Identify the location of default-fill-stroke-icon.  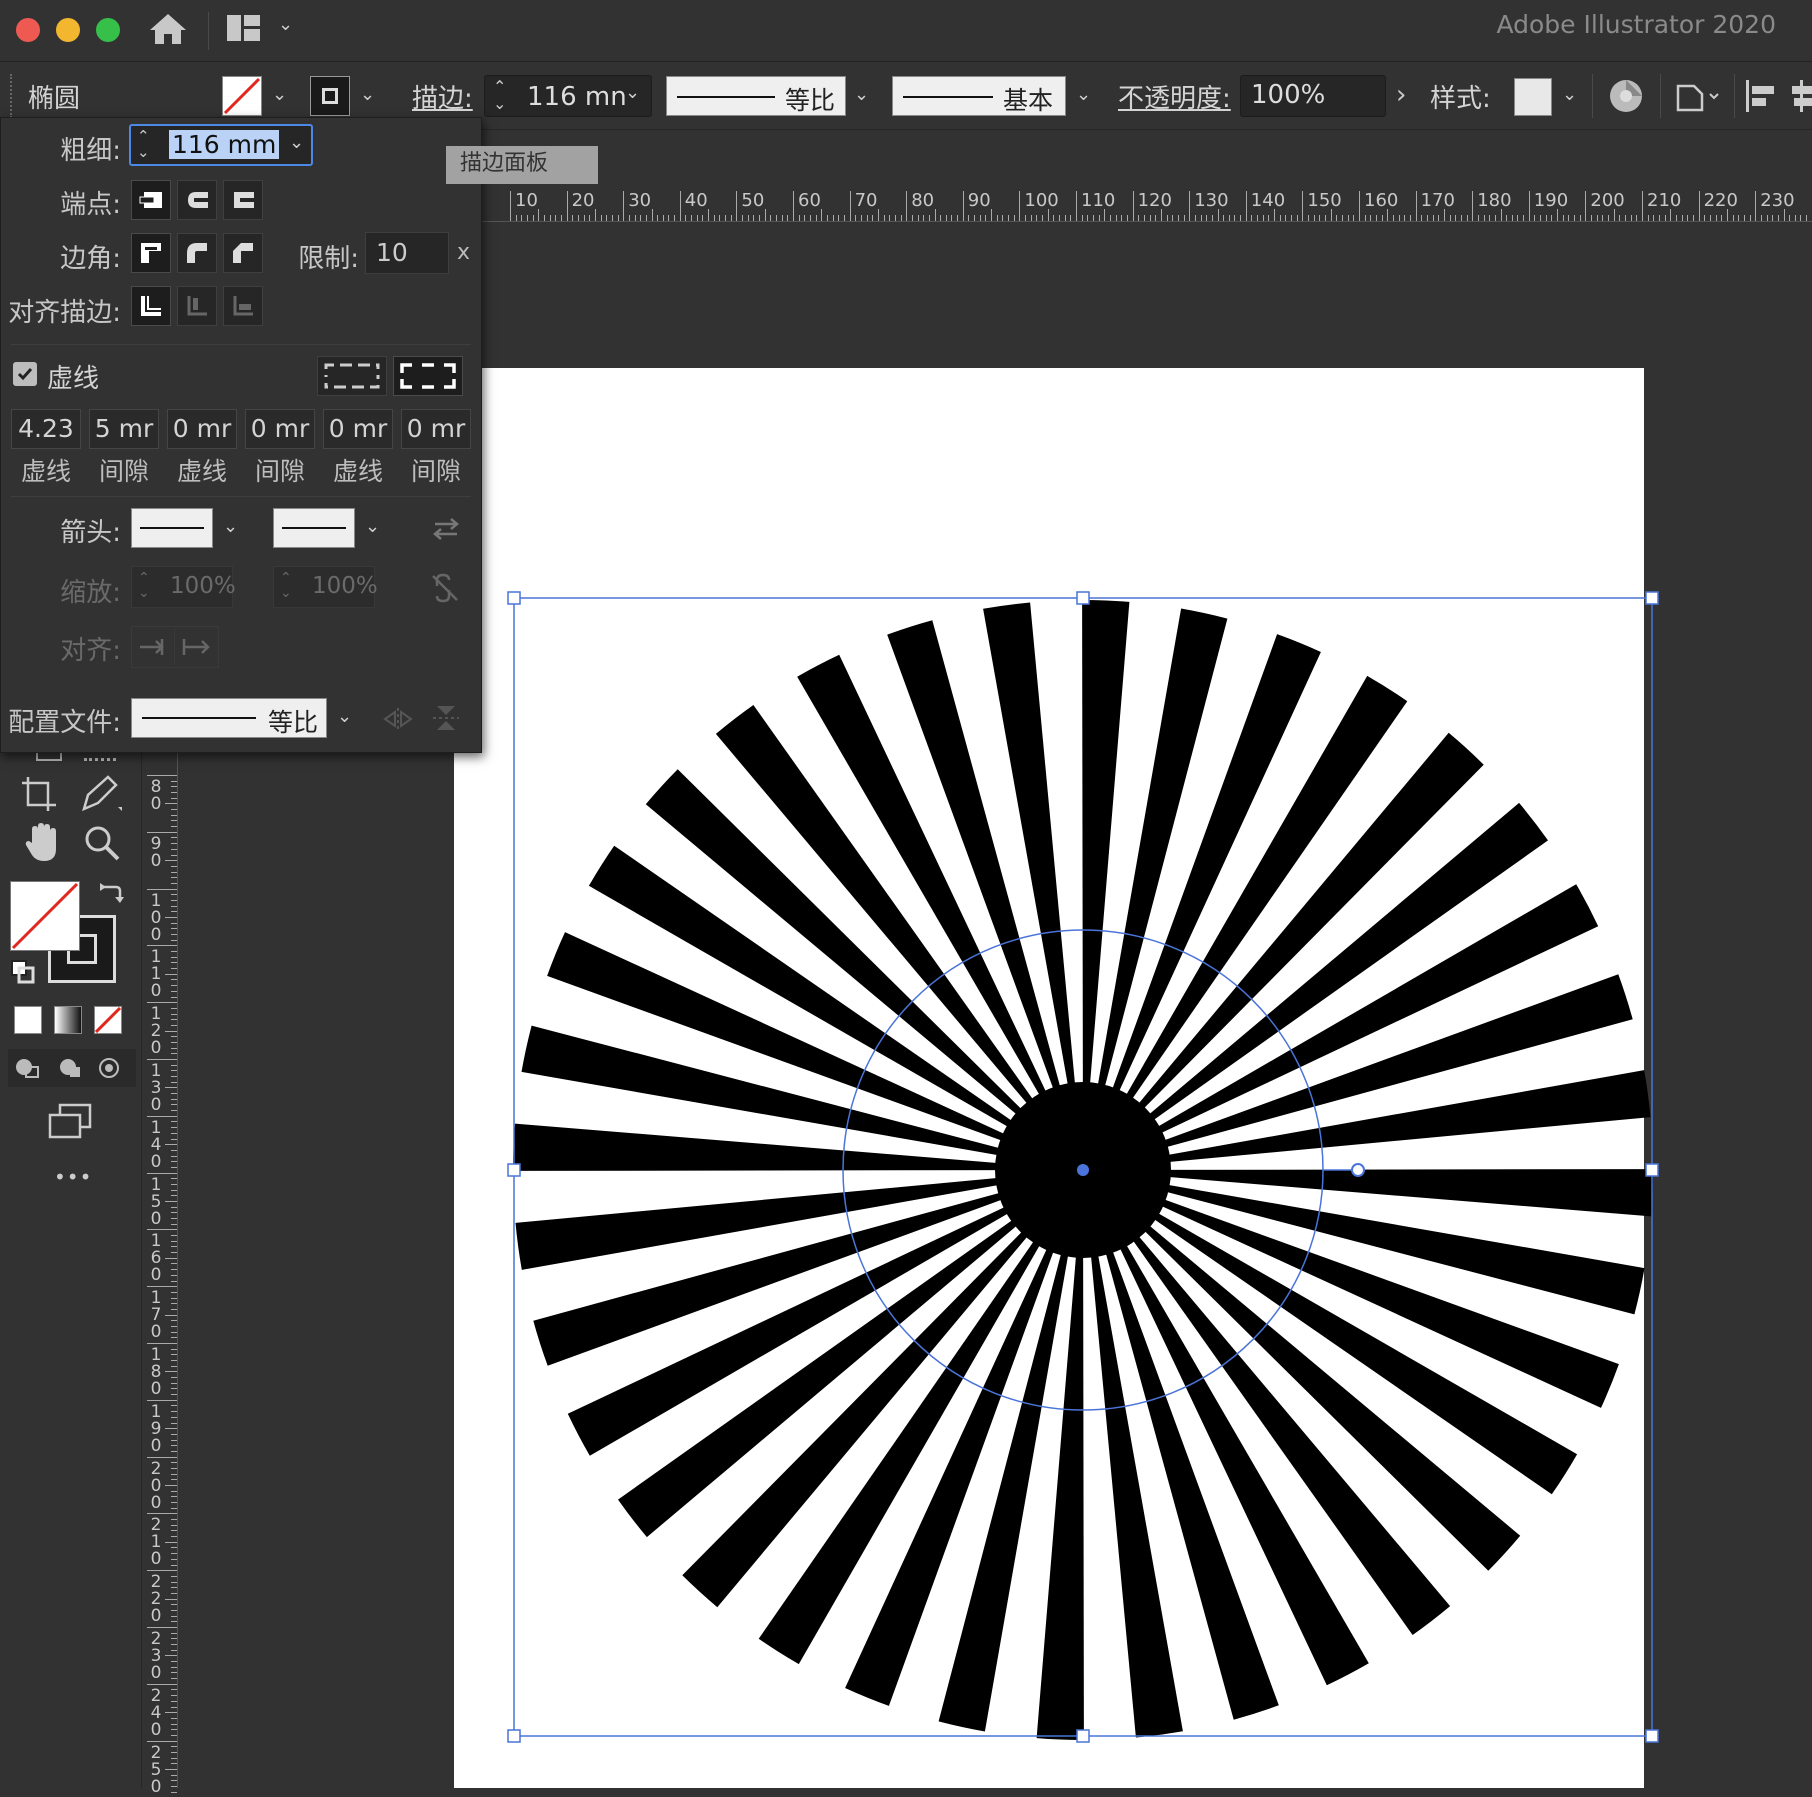
(23, 974).